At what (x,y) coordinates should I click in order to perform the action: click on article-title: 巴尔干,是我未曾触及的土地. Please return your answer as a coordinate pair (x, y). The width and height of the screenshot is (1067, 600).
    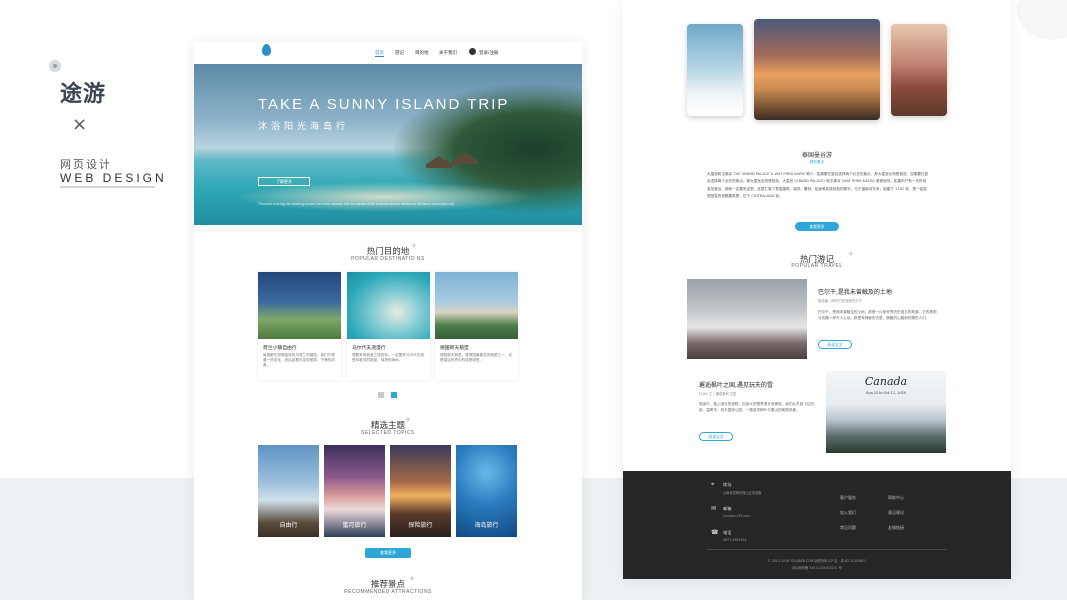
    Looking at the image, I should click on (855, 292).